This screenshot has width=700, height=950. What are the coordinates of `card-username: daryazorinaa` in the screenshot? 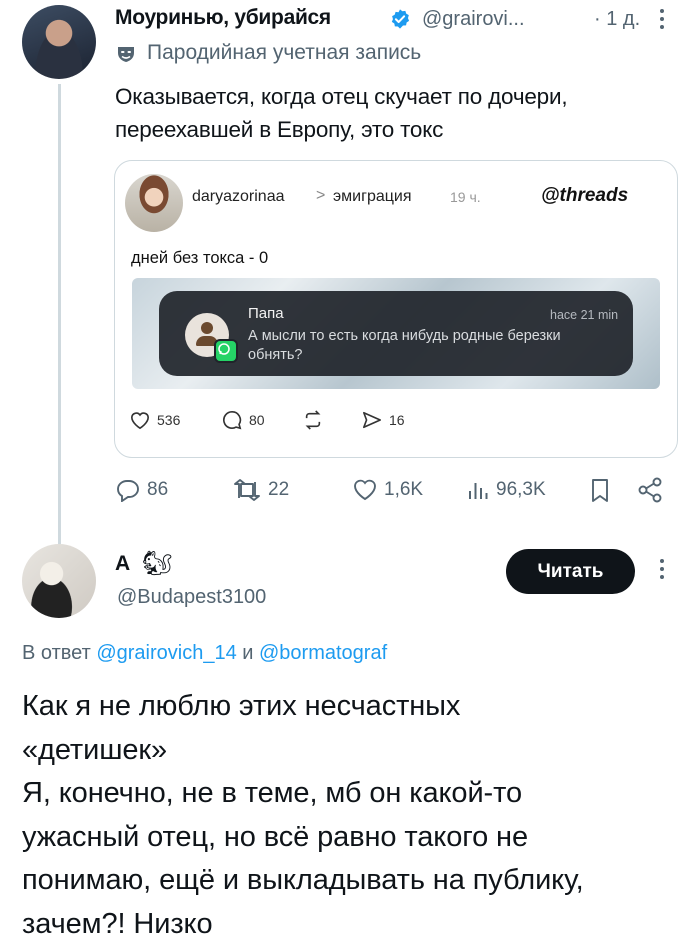 It's located at (238, 196).